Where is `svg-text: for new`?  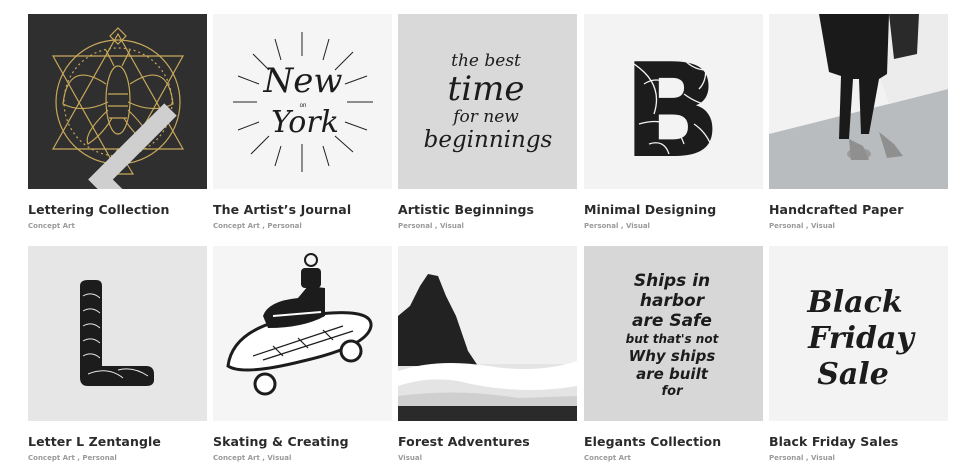
svg-text: for new is located at coordinates (485, 117).